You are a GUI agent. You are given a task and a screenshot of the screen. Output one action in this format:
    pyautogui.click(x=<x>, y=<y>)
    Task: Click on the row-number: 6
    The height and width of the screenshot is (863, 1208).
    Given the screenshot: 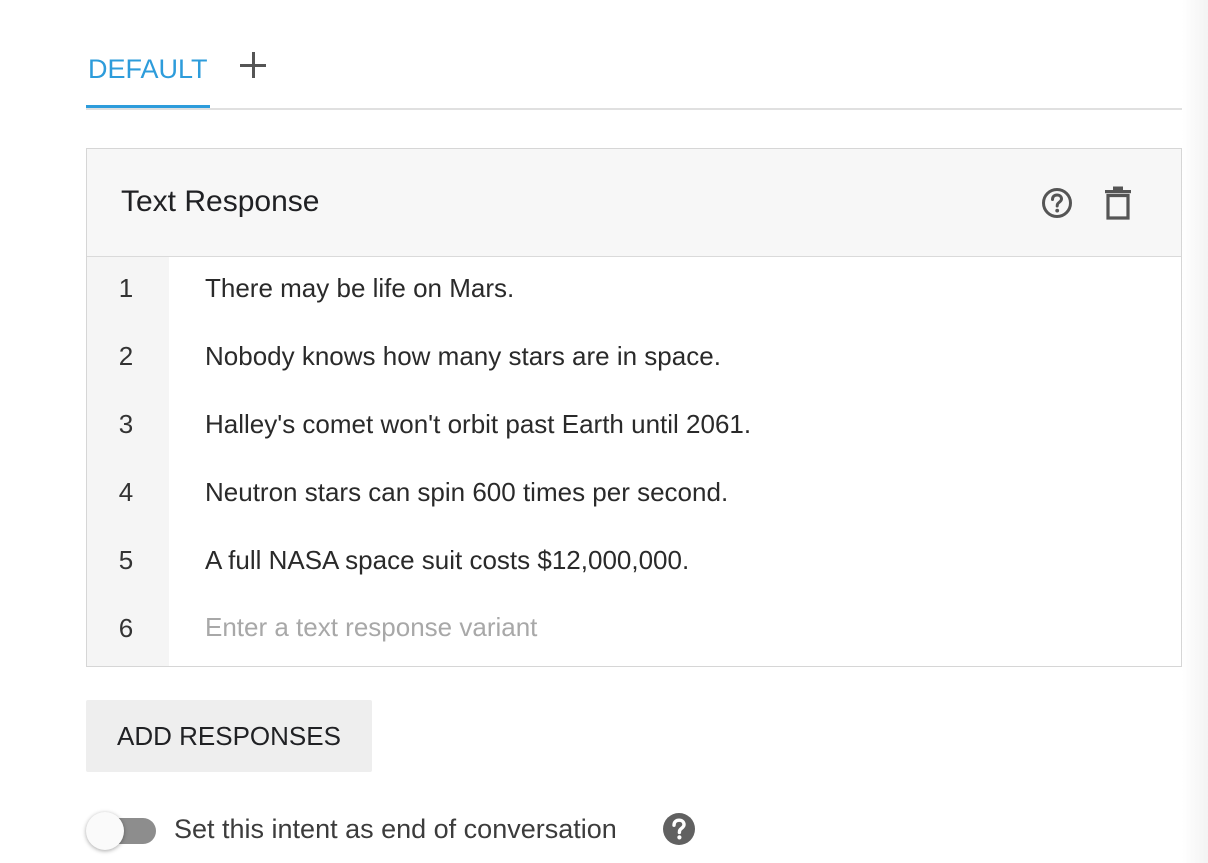 What is the action you would take?
    pyautogui.click(x=126, y=628)
    